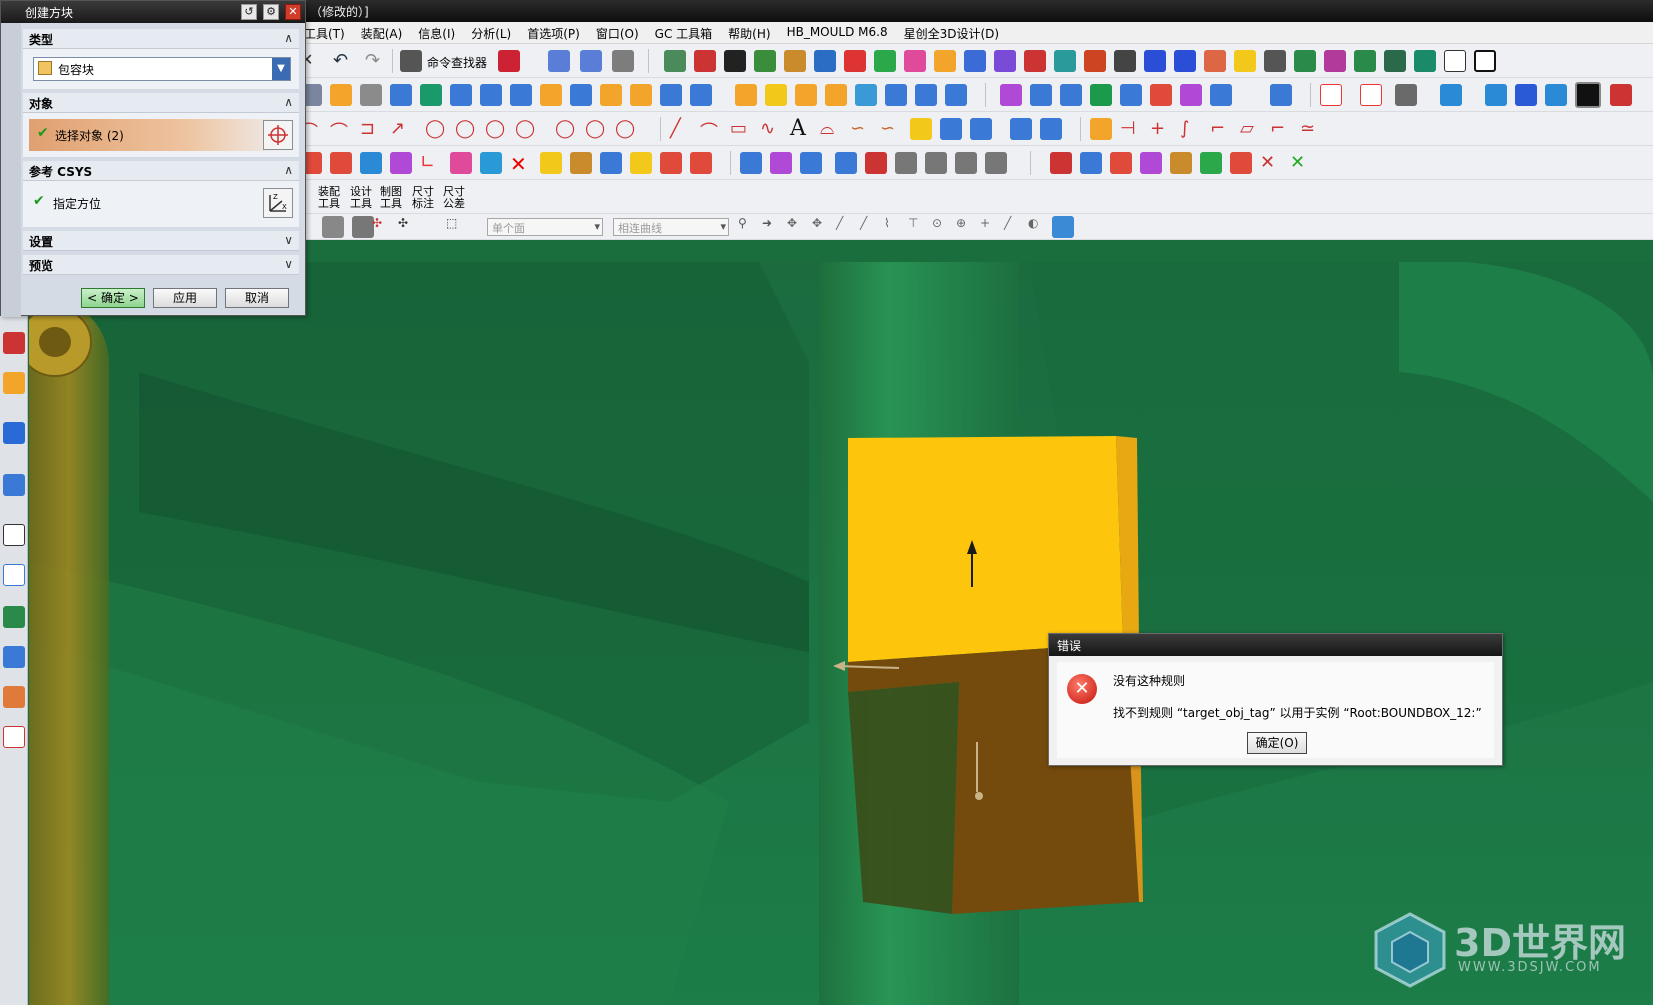 The image size is (1653, 1005). Describe the element at coordinates (461, 95) in the screenshot. I see `shape2-icon` at that location.